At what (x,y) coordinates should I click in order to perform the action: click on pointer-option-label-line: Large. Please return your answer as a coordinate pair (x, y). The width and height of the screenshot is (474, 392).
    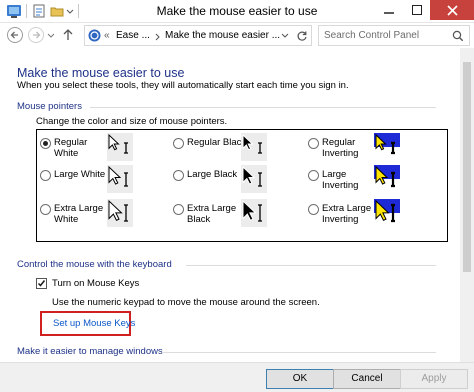
    Looking at the image, I should click on (334, 174).